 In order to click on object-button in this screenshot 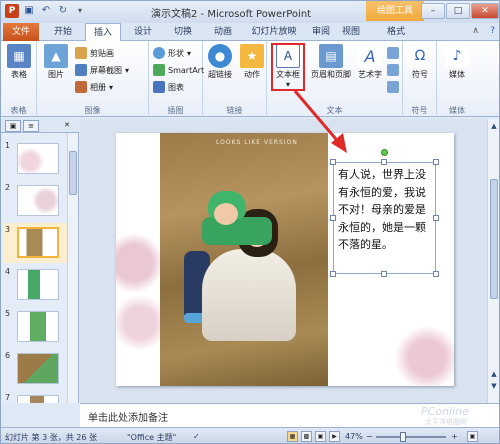, I will do `click(393, 87)`.